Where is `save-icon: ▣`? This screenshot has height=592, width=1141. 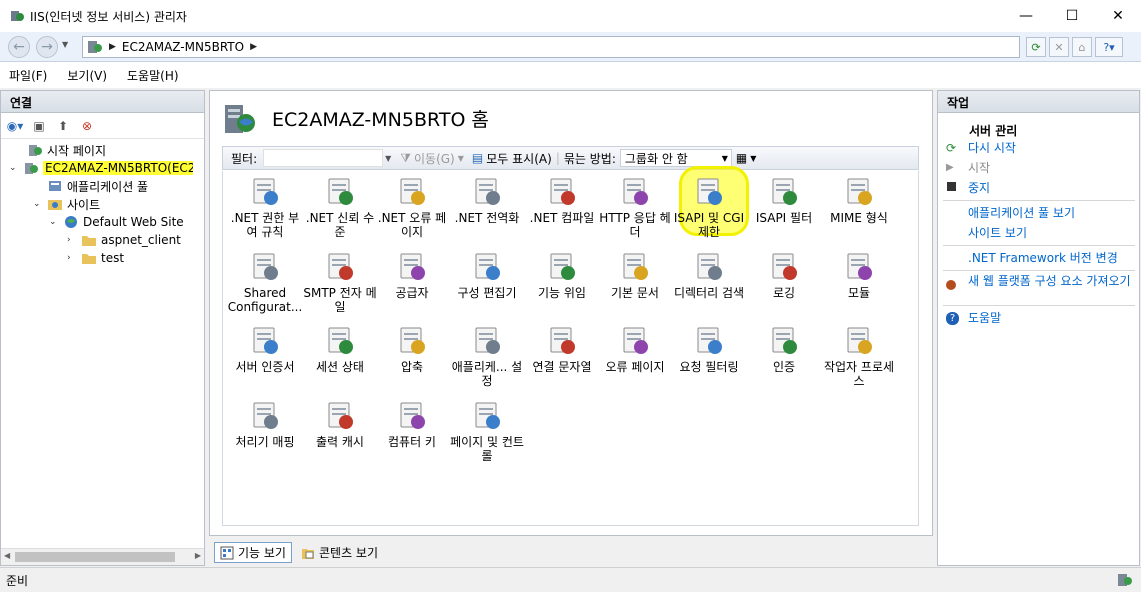 save-icon: ▣ is located at coordinates (39, 126).